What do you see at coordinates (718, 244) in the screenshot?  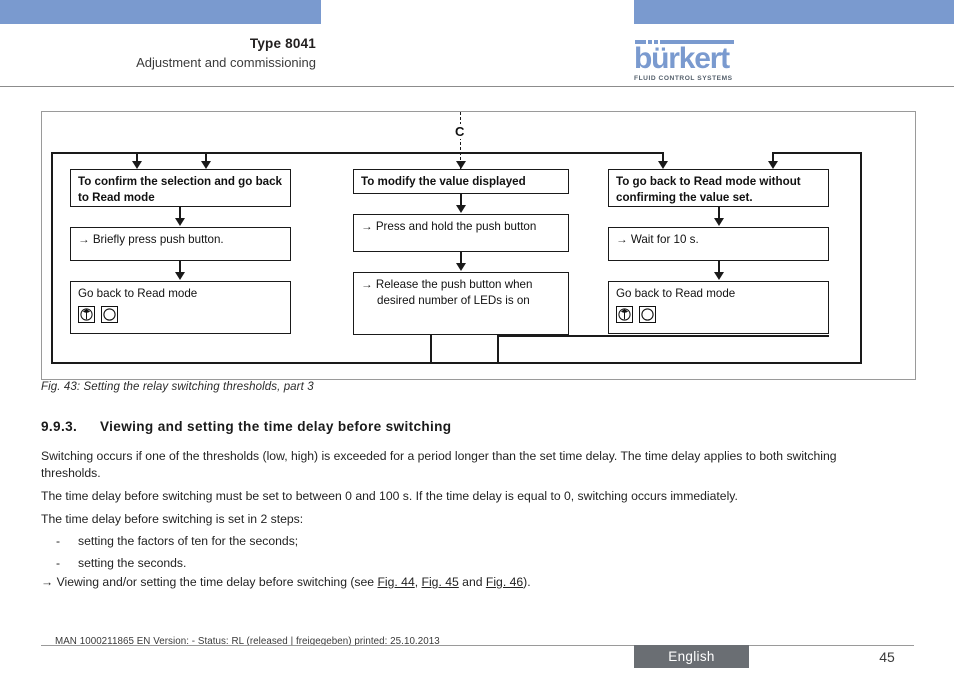 I see `column-3-step-box-1: → Wait for 10 s.` at bounding box center [718, 244].